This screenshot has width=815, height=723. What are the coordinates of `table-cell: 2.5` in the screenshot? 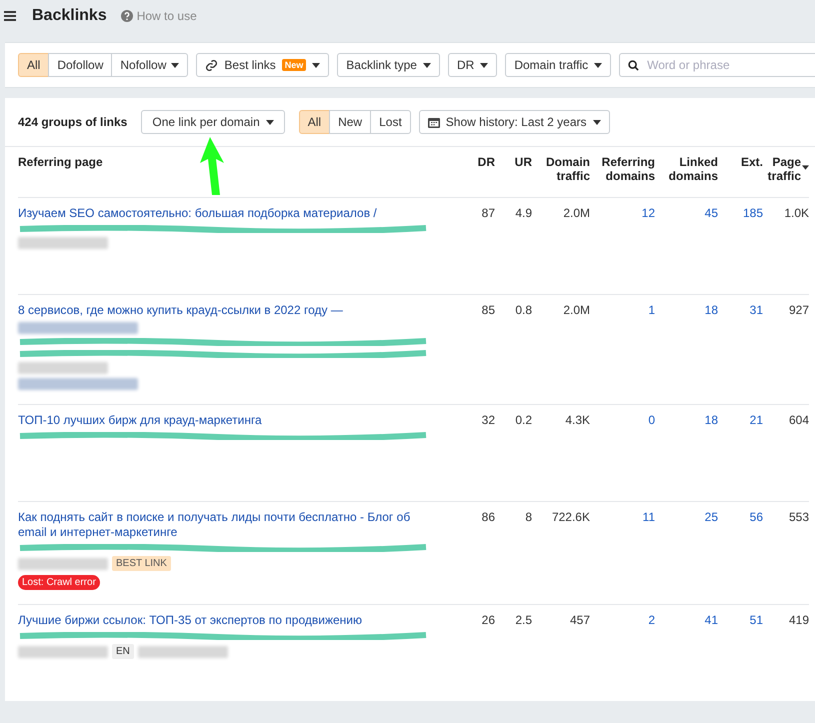 It's located at (523, 620).